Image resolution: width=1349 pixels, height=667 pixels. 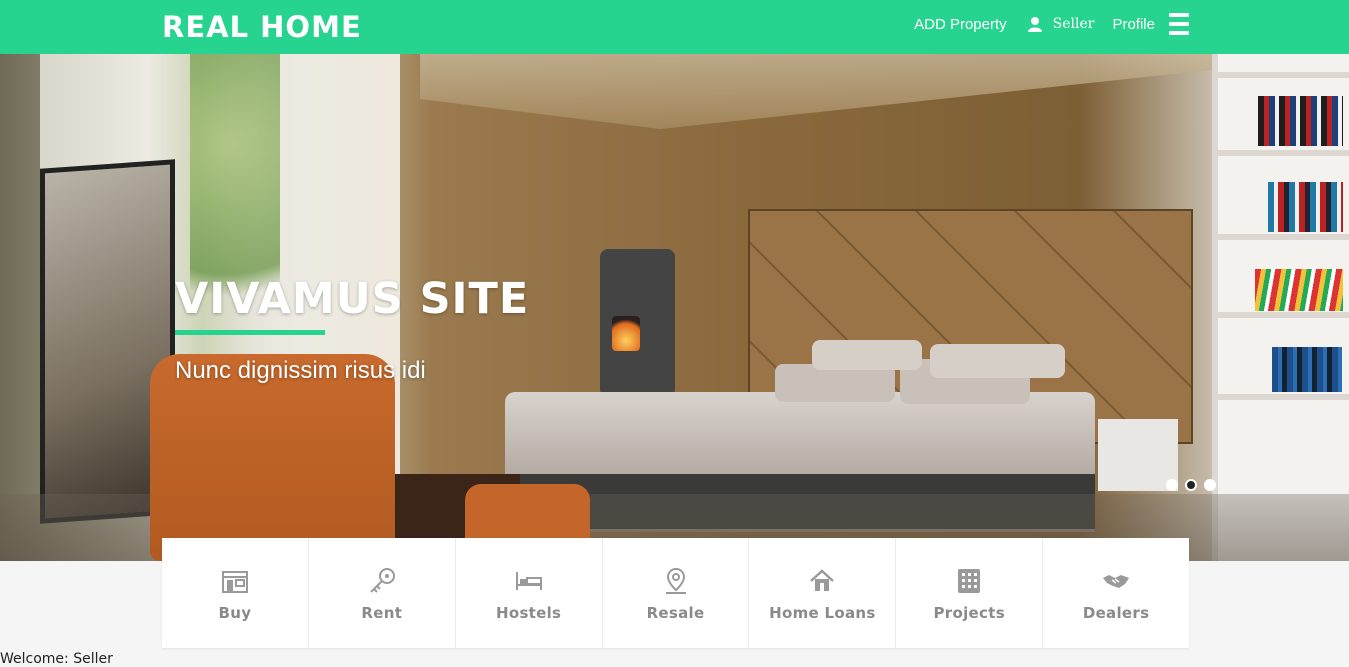 What do you see at coordinates (382, 613) in the screenshot?
I see `category-label: Rent` at bounding box center [382, 613].